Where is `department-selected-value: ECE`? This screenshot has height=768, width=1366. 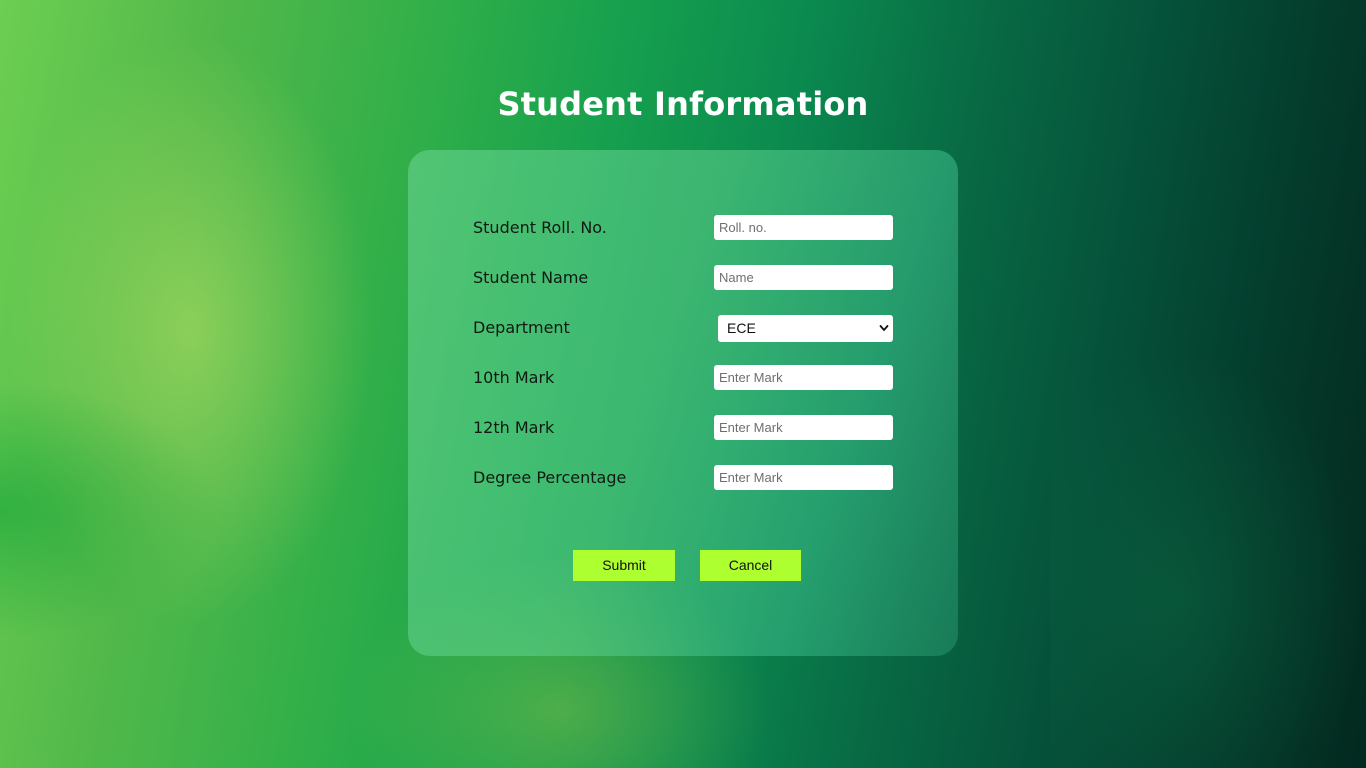 department-selected-value: ECE is located at coordinates (741, 328).